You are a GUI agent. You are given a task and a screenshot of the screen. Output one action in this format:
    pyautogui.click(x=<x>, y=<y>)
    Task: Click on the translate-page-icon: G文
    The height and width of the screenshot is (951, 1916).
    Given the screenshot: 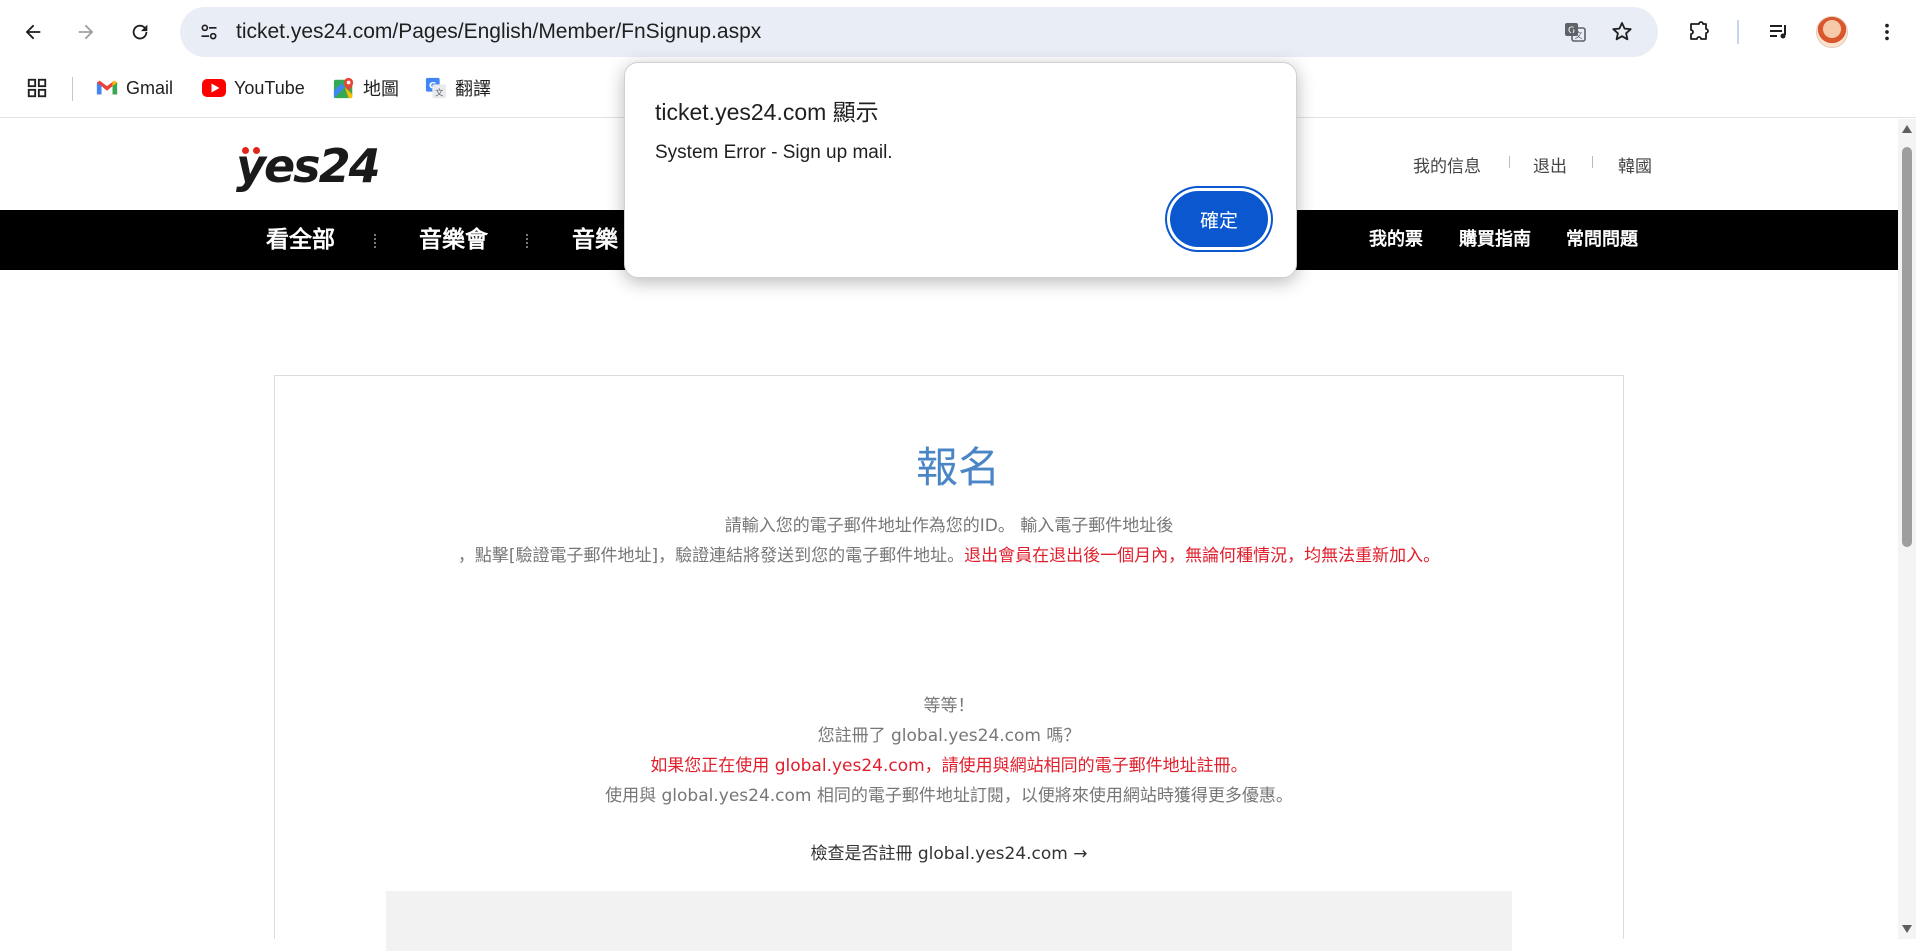 What is the action you would take?
    pyautogui.click(x=1575, y=32)
    